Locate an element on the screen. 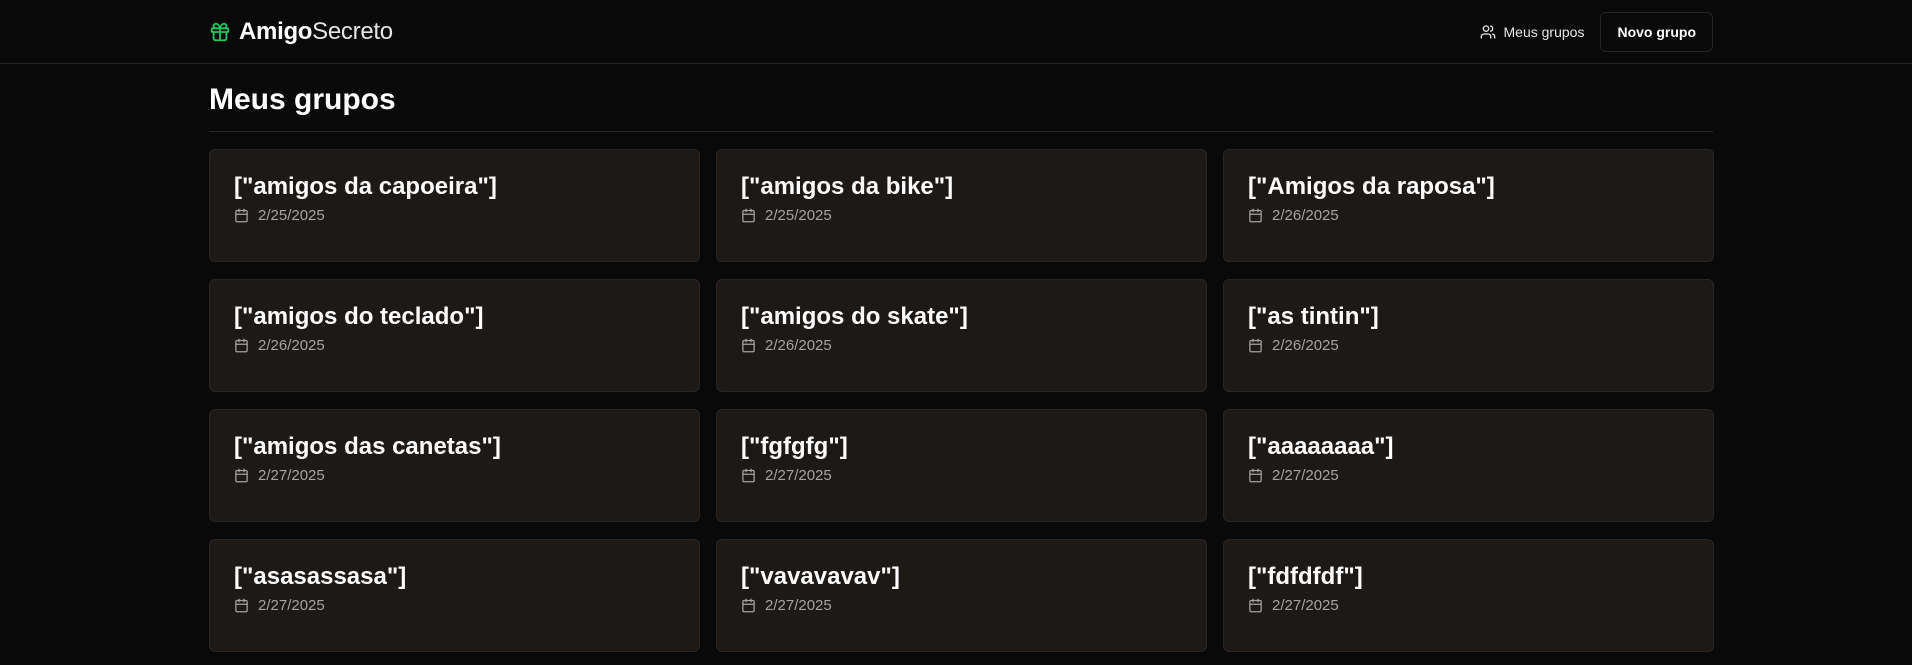 Image resolution: width=1912 pixels, height=665 pixels. group-card: ["amigos das canetas"] 2/27/2025 is located at coordinates (454, 465).